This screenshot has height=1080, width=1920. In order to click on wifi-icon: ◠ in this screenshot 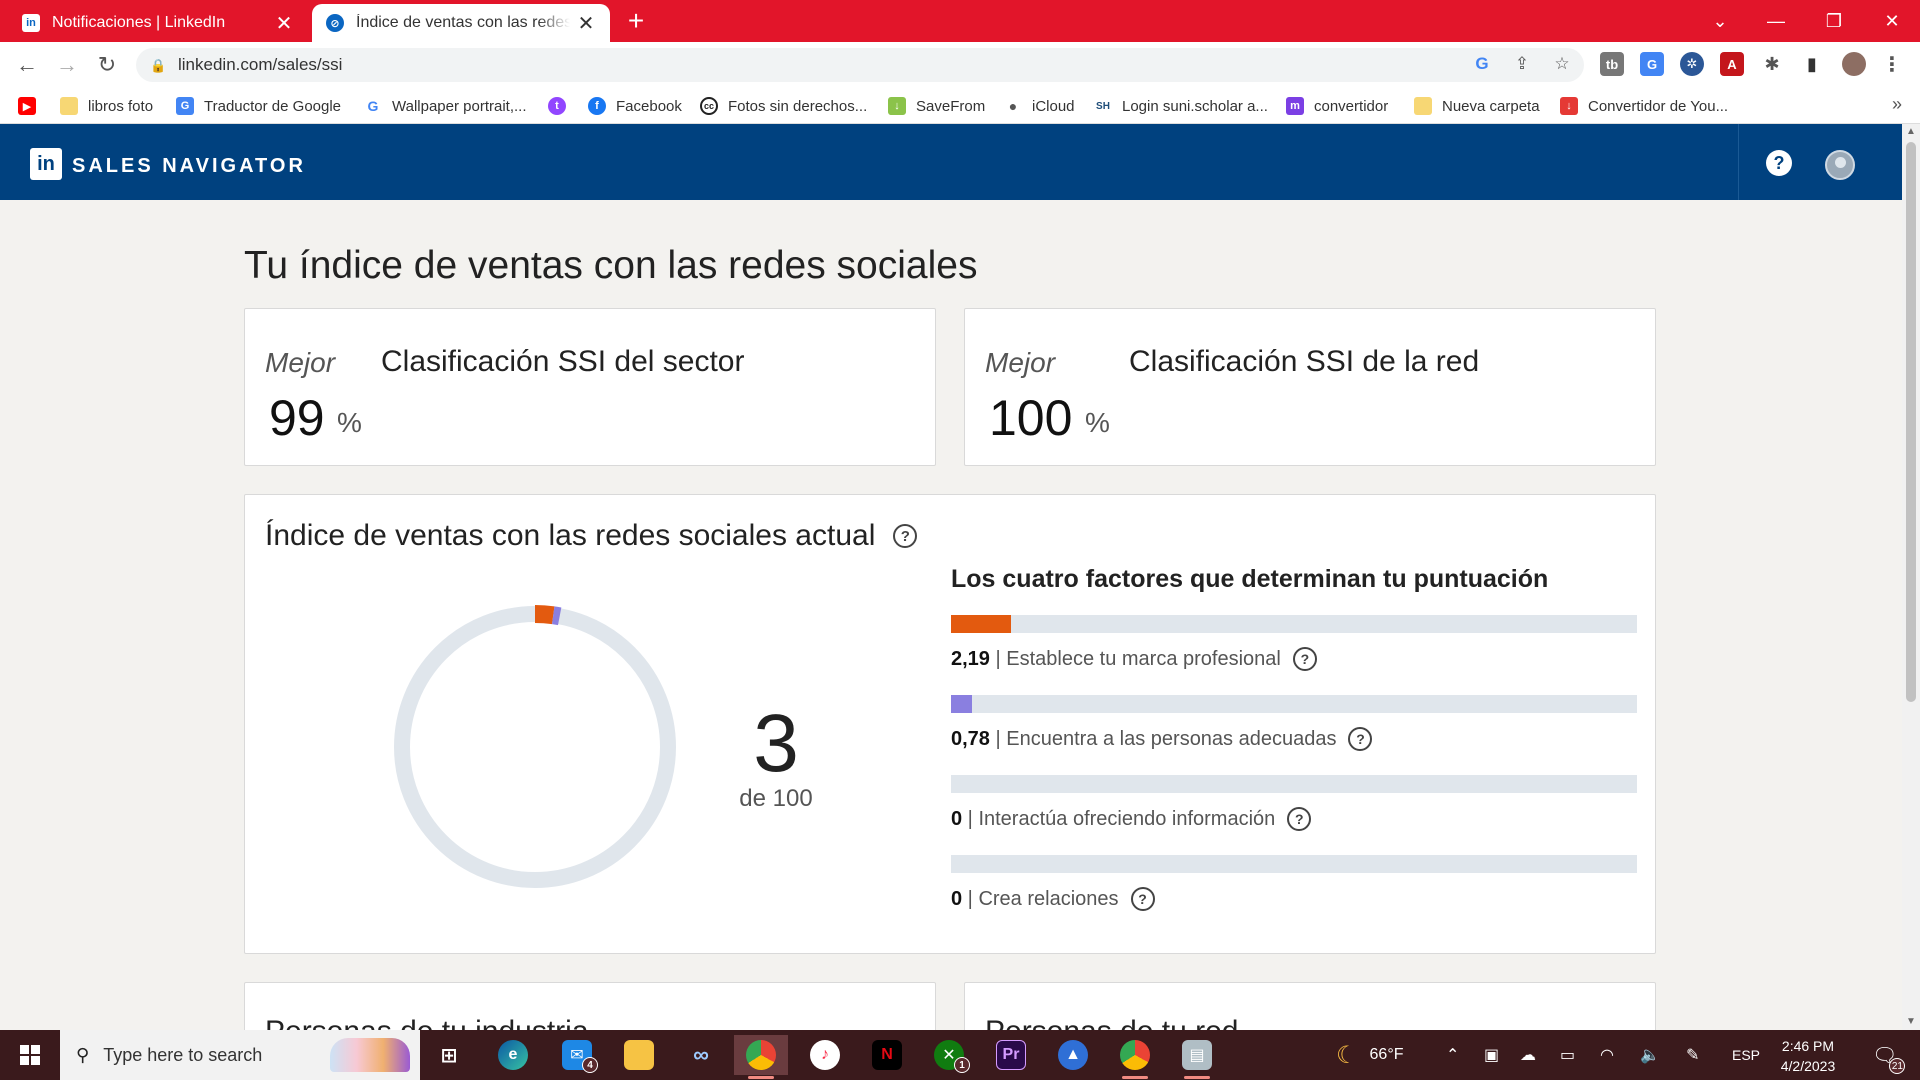, I will do `click(1607, 1055)`.